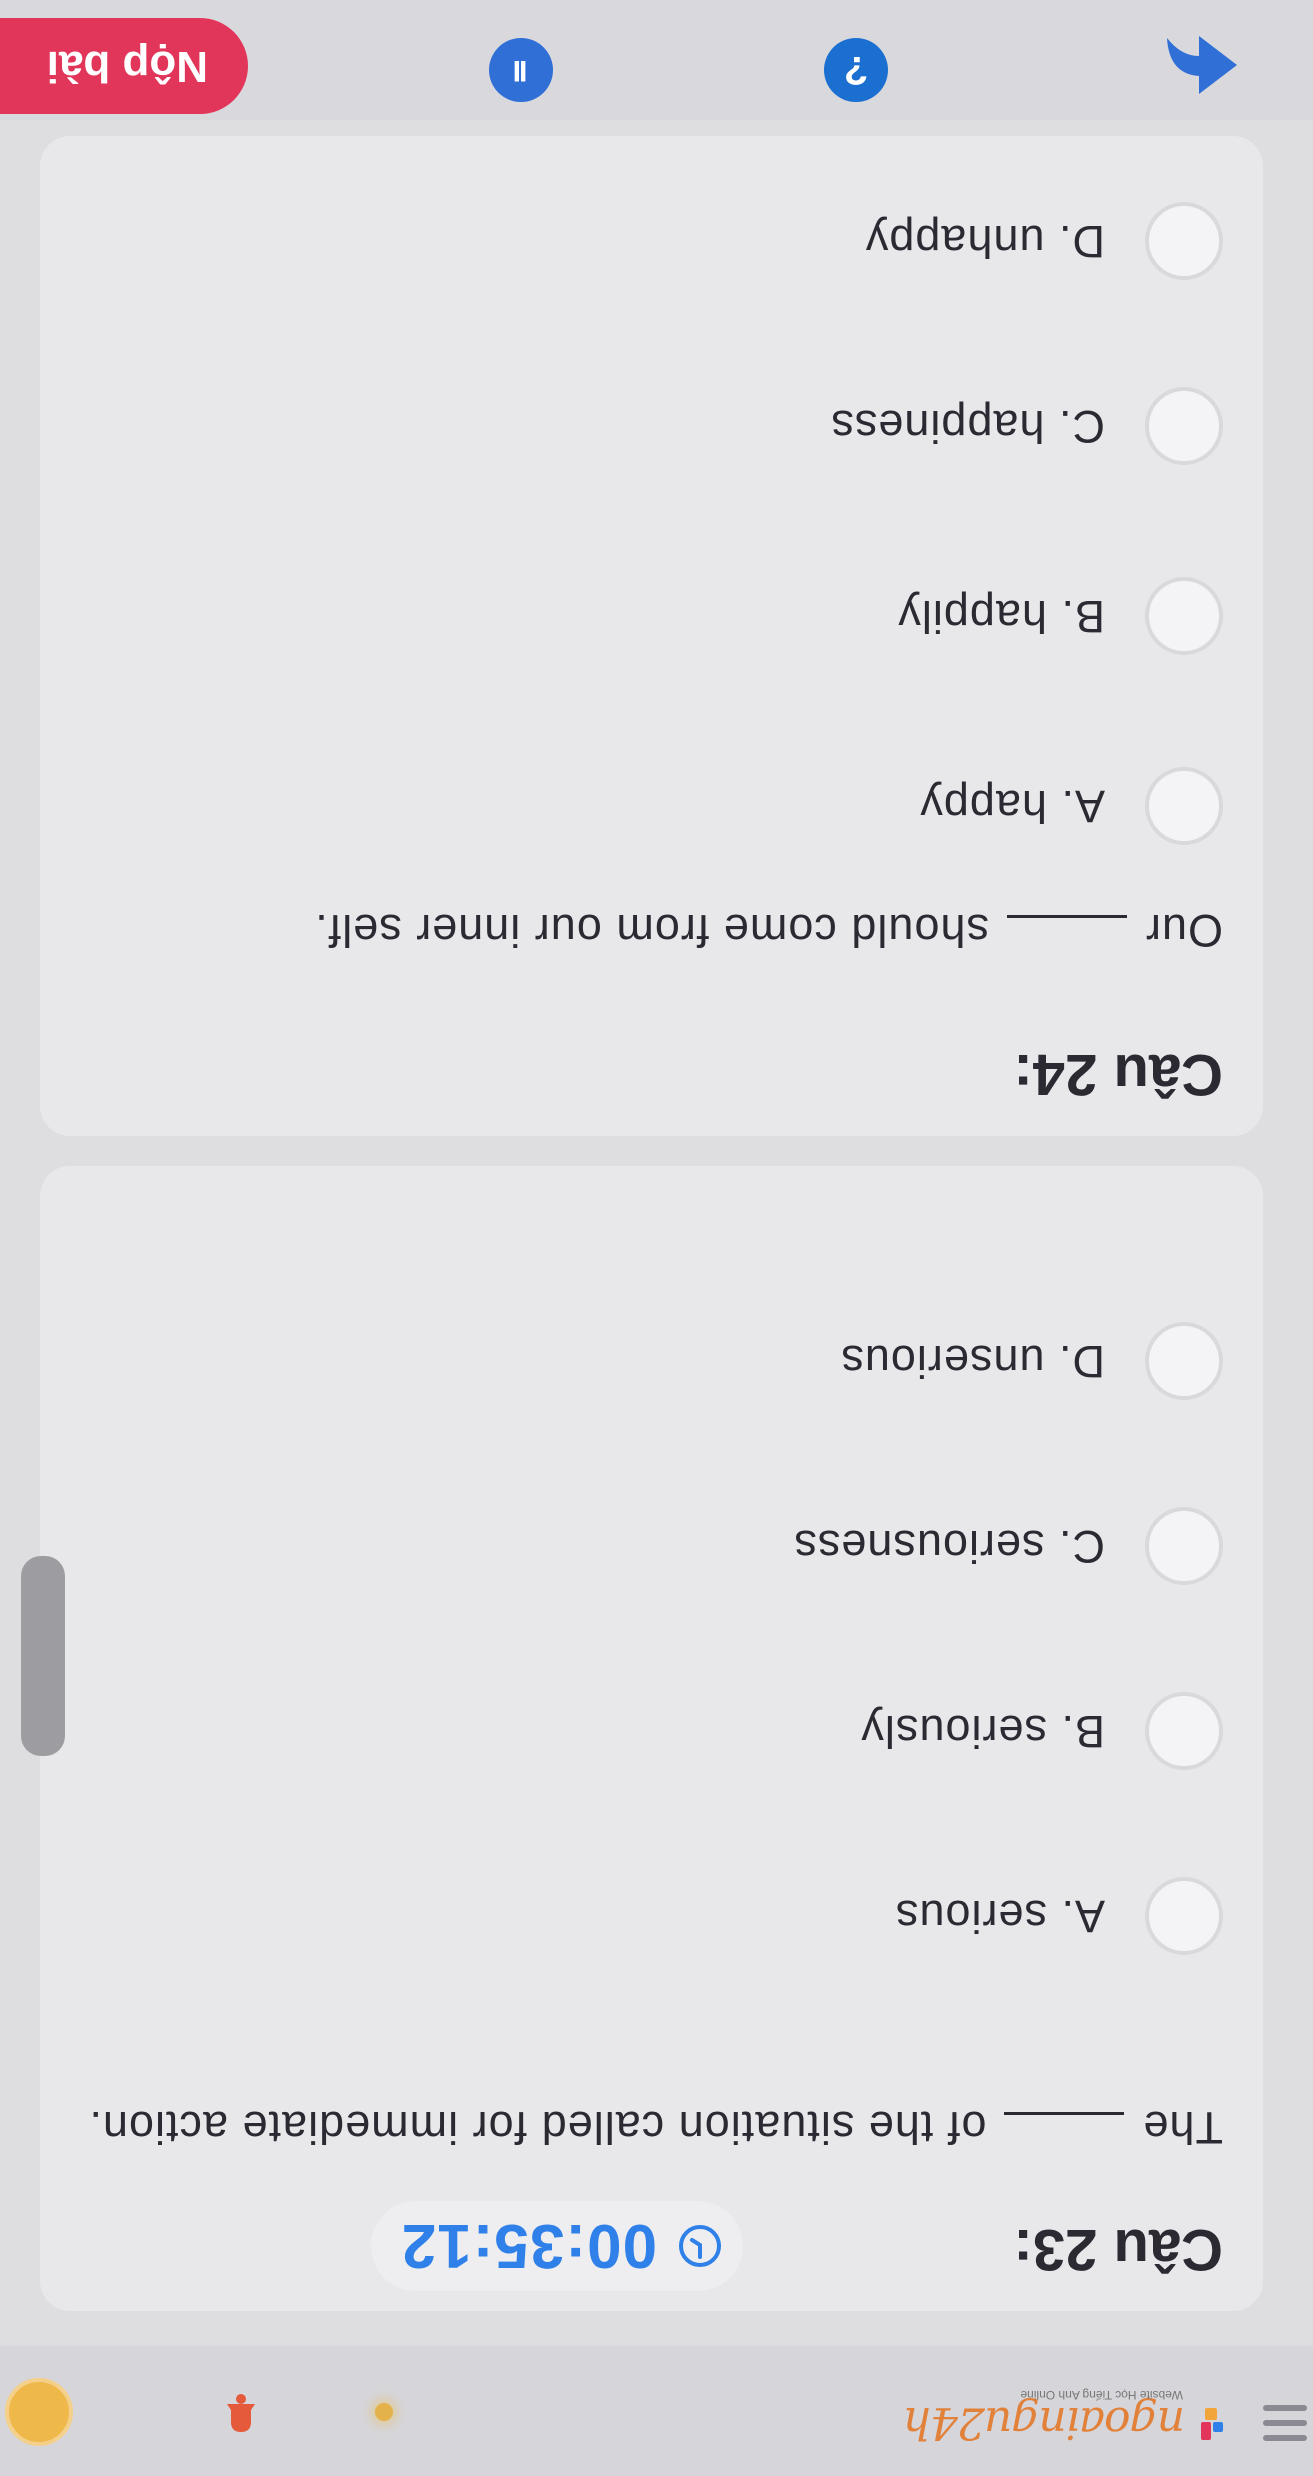 Image resolution: width=1313 pixels, height=2476 pixels. I want to click on hamburger-icon, so click(1285, 2419).